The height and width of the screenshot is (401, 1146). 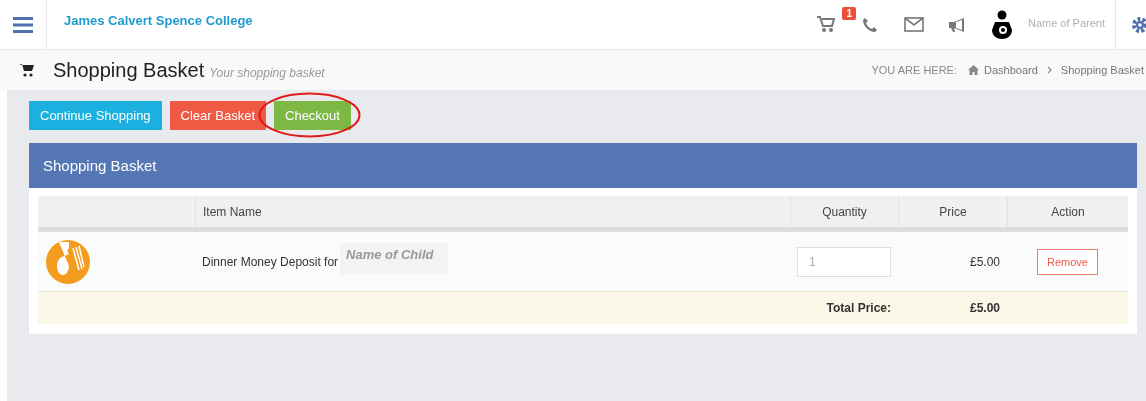 What do you see at coordinates (1001, 24) in the screenshot?
I see `parent-with-baby-icon` at bounding box center [1001, 24].